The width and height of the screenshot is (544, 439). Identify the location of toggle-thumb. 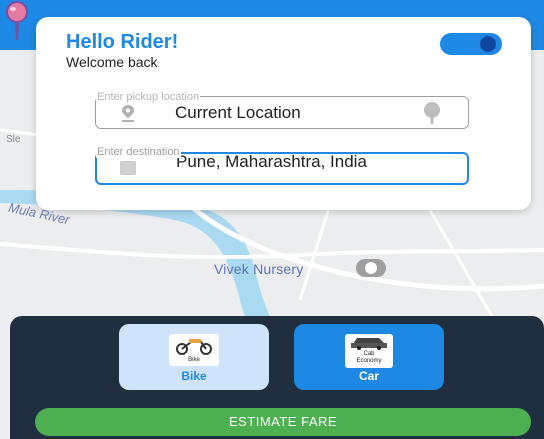
(488, 44).